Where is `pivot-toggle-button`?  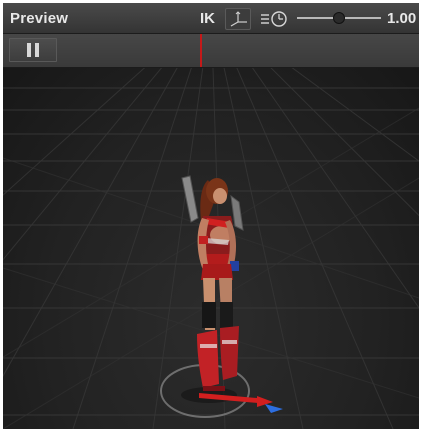 pivot-toggle-button is located at coordinates (238, 19).